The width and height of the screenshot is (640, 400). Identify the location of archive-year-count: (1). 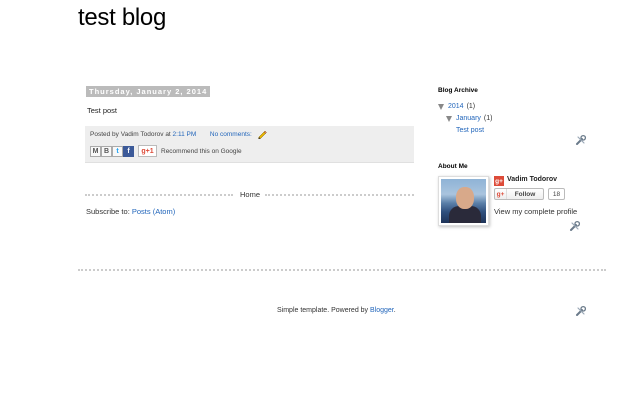
(471, 106).